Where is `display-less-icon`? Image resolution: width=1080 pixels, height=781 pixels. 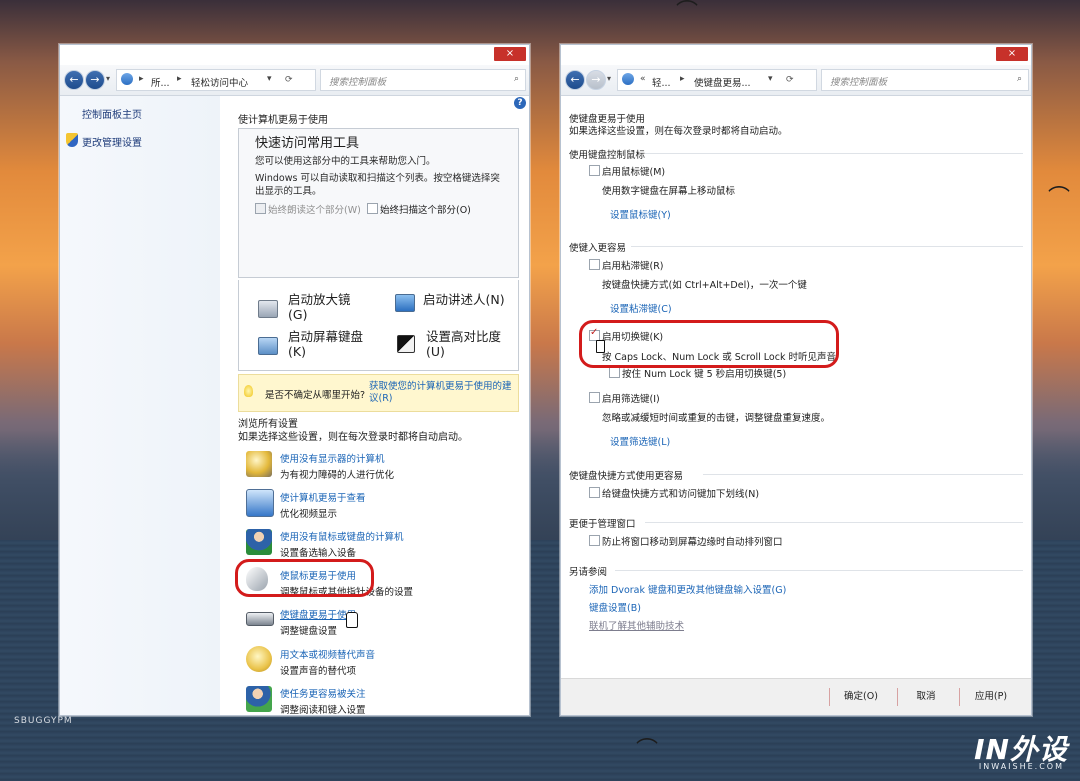
display-less-icon is located at coordinates (259, 464).